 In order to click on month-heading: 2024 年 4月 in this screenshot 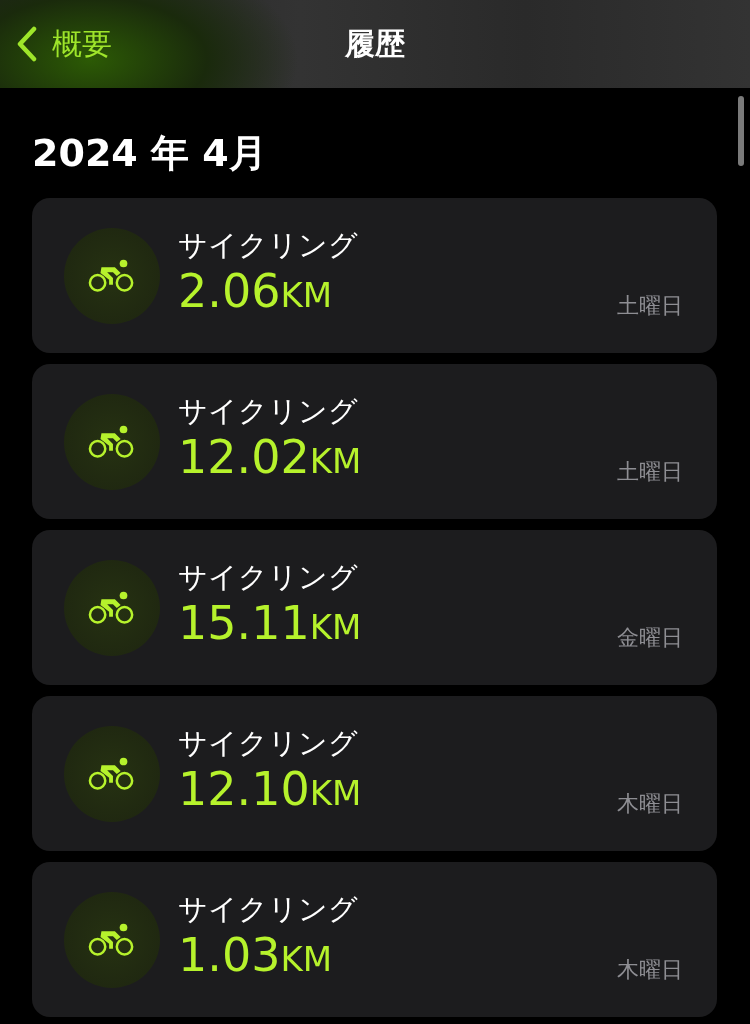, I will do `click(149, 153)`.